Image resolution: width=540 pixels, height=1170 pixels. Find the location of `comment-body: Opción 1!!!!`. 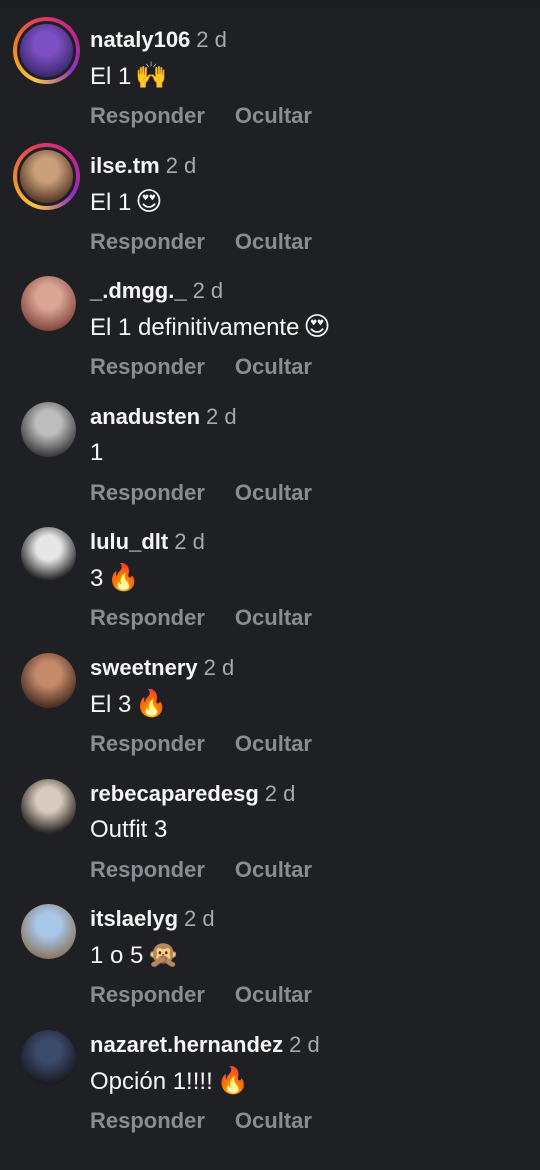

comment-body: Opción 1!!!! is located at coordinates (151, 1081).